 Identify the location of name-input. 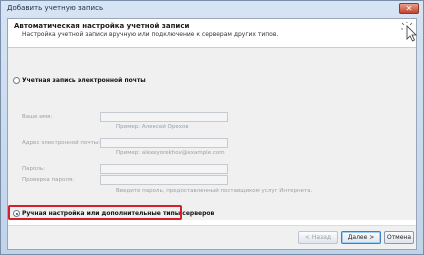
(164, 117).